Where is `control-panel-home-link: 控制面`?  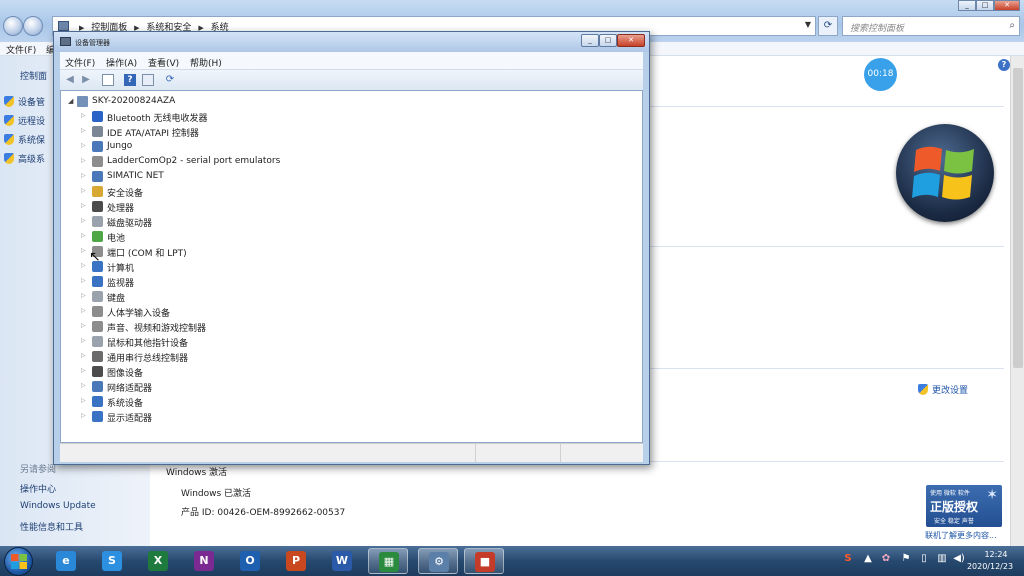
control-panel-home-link: 控制面 is located at coordinates (33, 75).